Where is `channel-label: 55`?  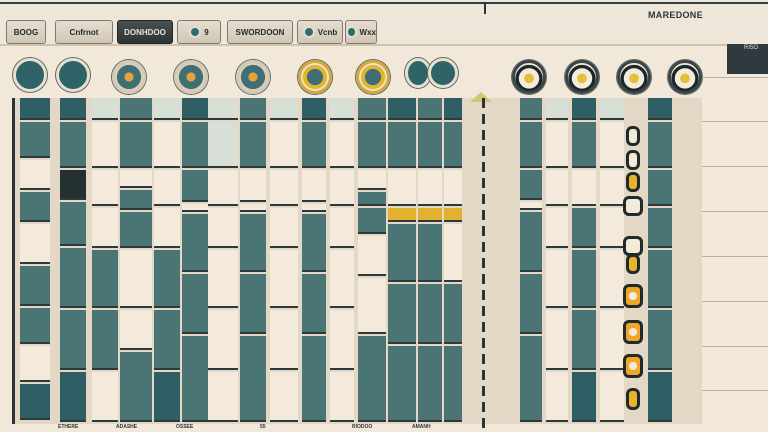 channel-label: 55 is located at coordinates (263, 427).